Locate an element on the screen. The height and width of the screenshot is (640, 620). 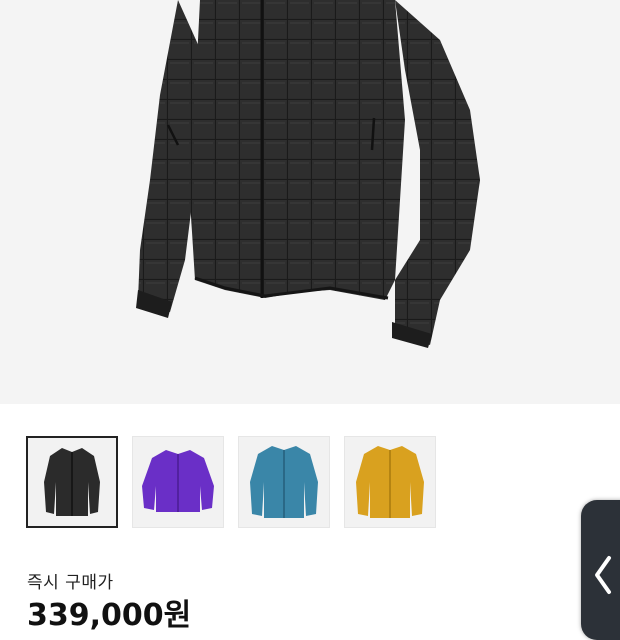
color-thumbnails is located at coordinates (231, 482).